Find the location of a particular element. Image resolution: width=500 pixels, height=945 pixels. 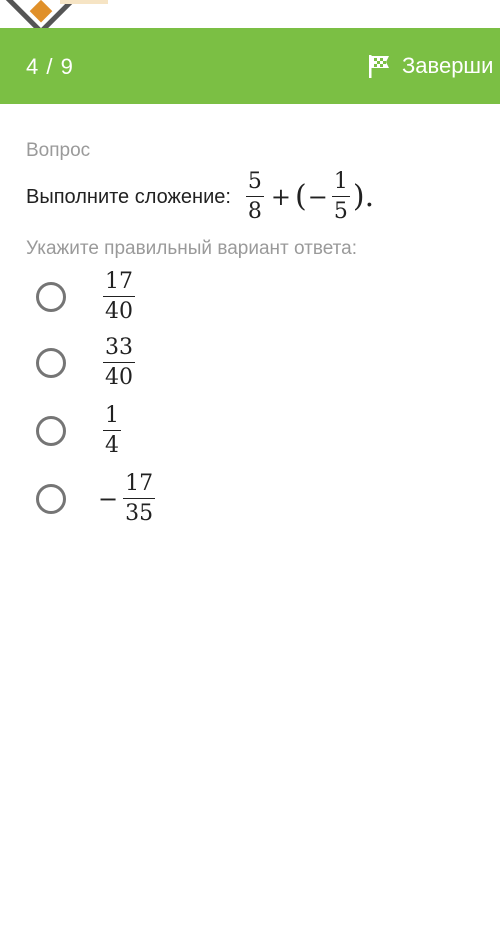

close-paren: ). is located at coordinates (363, 196).